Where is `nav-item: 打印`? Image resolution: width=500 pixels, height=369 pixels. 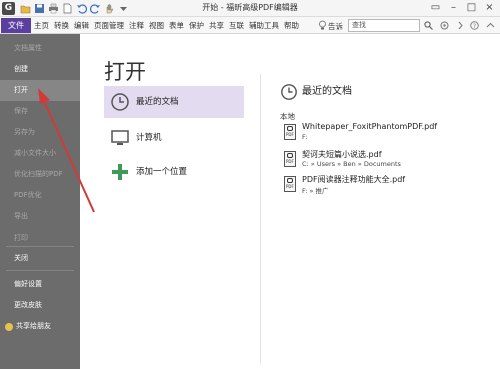
nav-item: 打印 is located at coordinates (21, 238).